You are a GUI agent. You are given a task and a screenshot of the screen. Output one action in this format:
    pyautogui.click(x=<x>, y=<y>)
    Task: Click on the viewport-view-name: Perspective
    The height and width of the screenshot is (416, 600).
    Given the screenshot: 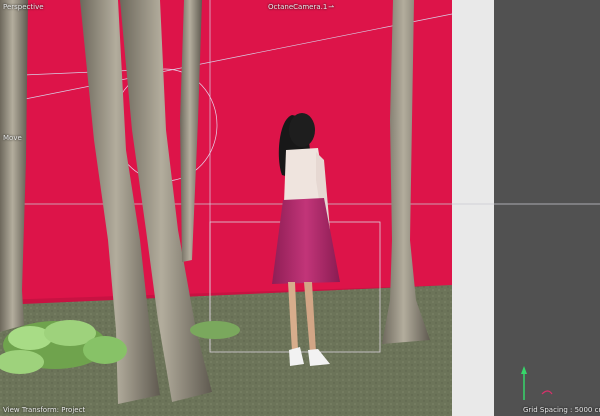 What is the action you would take?
    pyautogui.click(x=23, y=7)
    